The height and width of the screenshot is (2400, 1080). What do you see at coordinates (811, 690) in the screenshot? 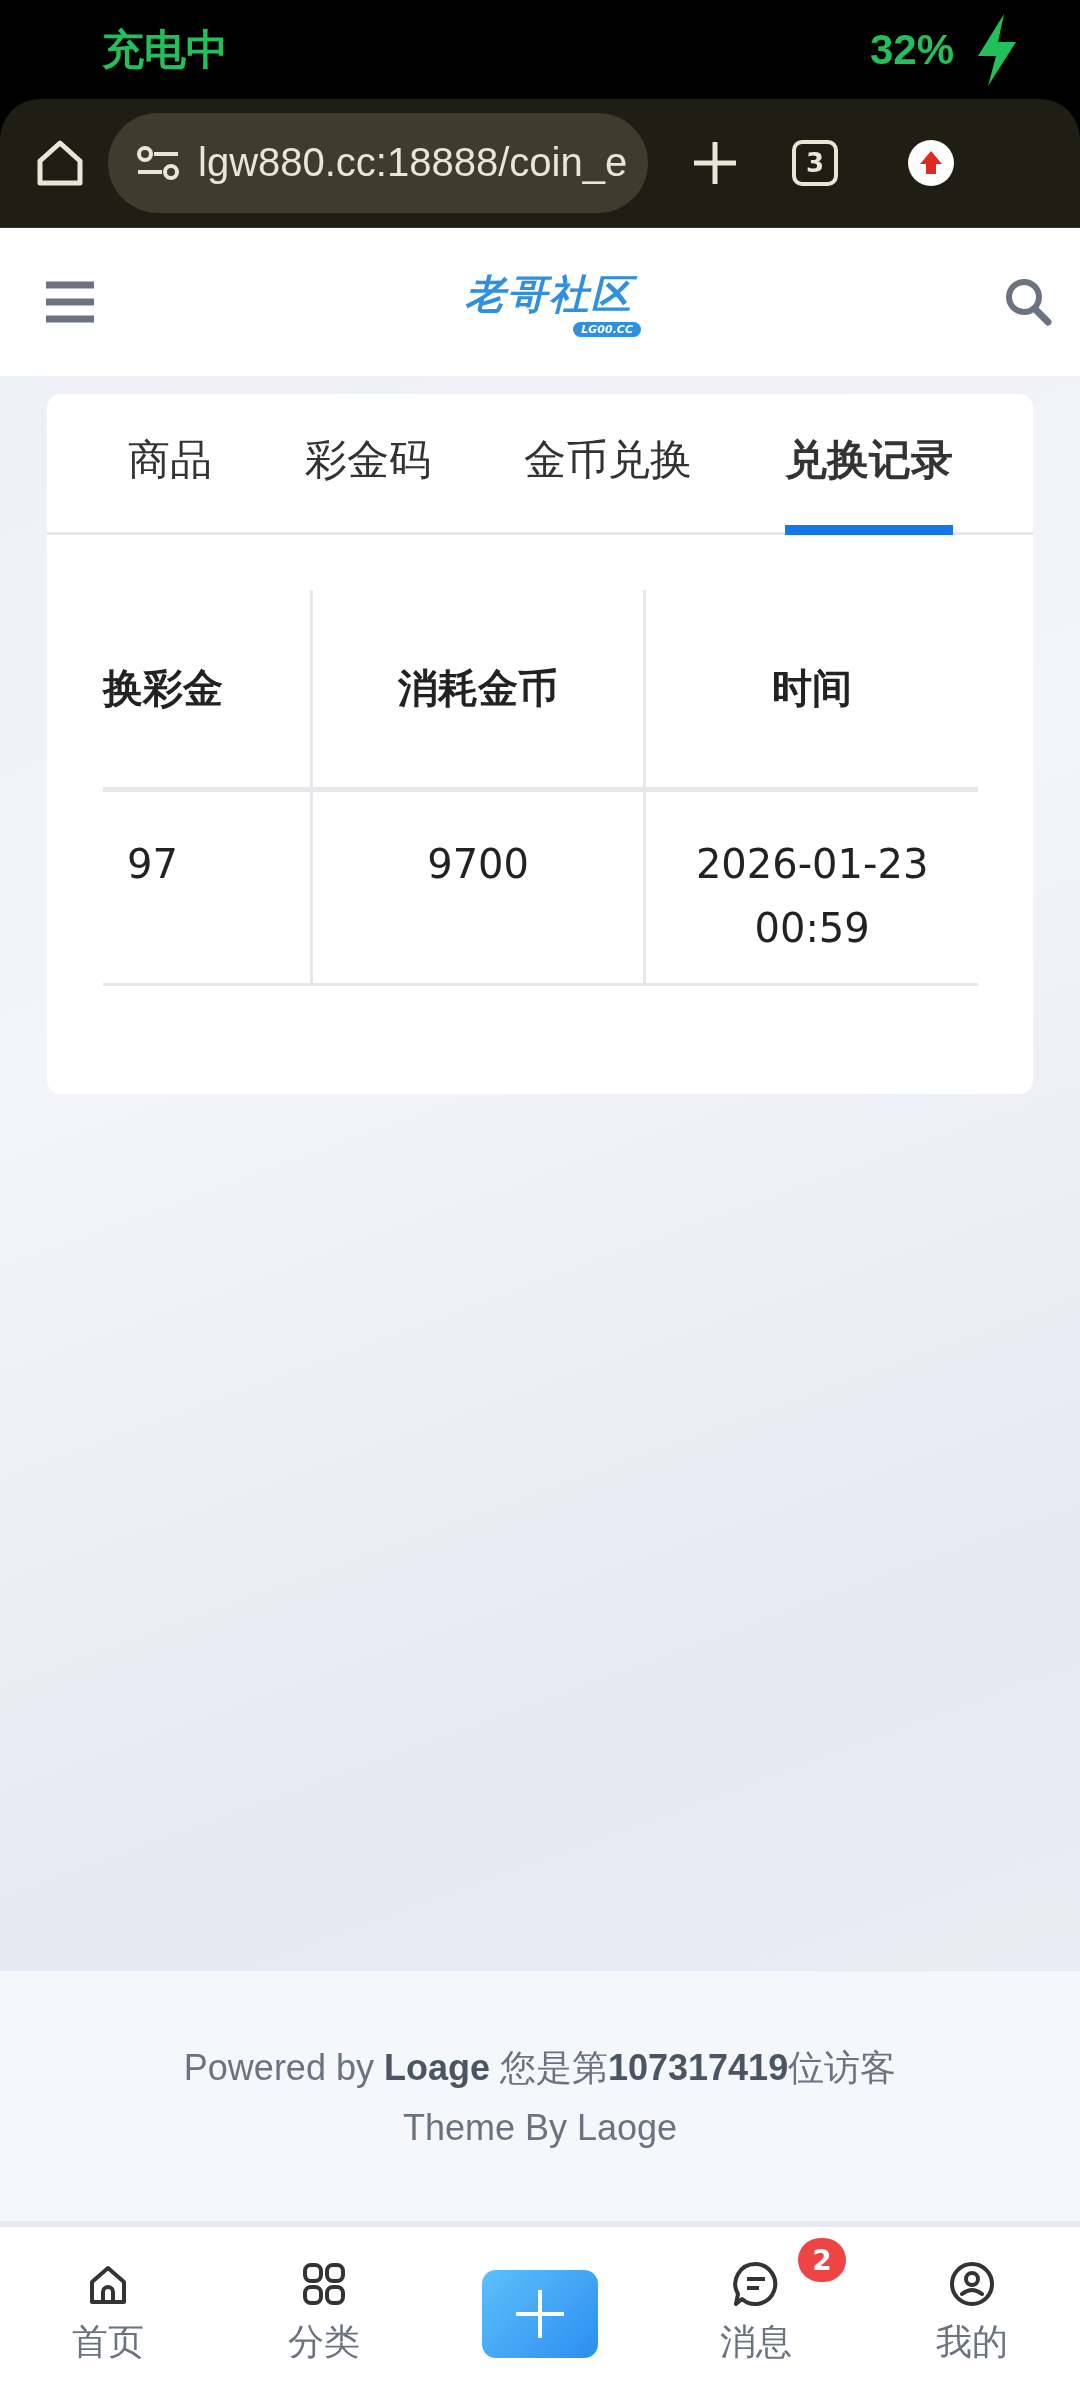
I see `column-header: 时间` at bounding box center [811, 690].